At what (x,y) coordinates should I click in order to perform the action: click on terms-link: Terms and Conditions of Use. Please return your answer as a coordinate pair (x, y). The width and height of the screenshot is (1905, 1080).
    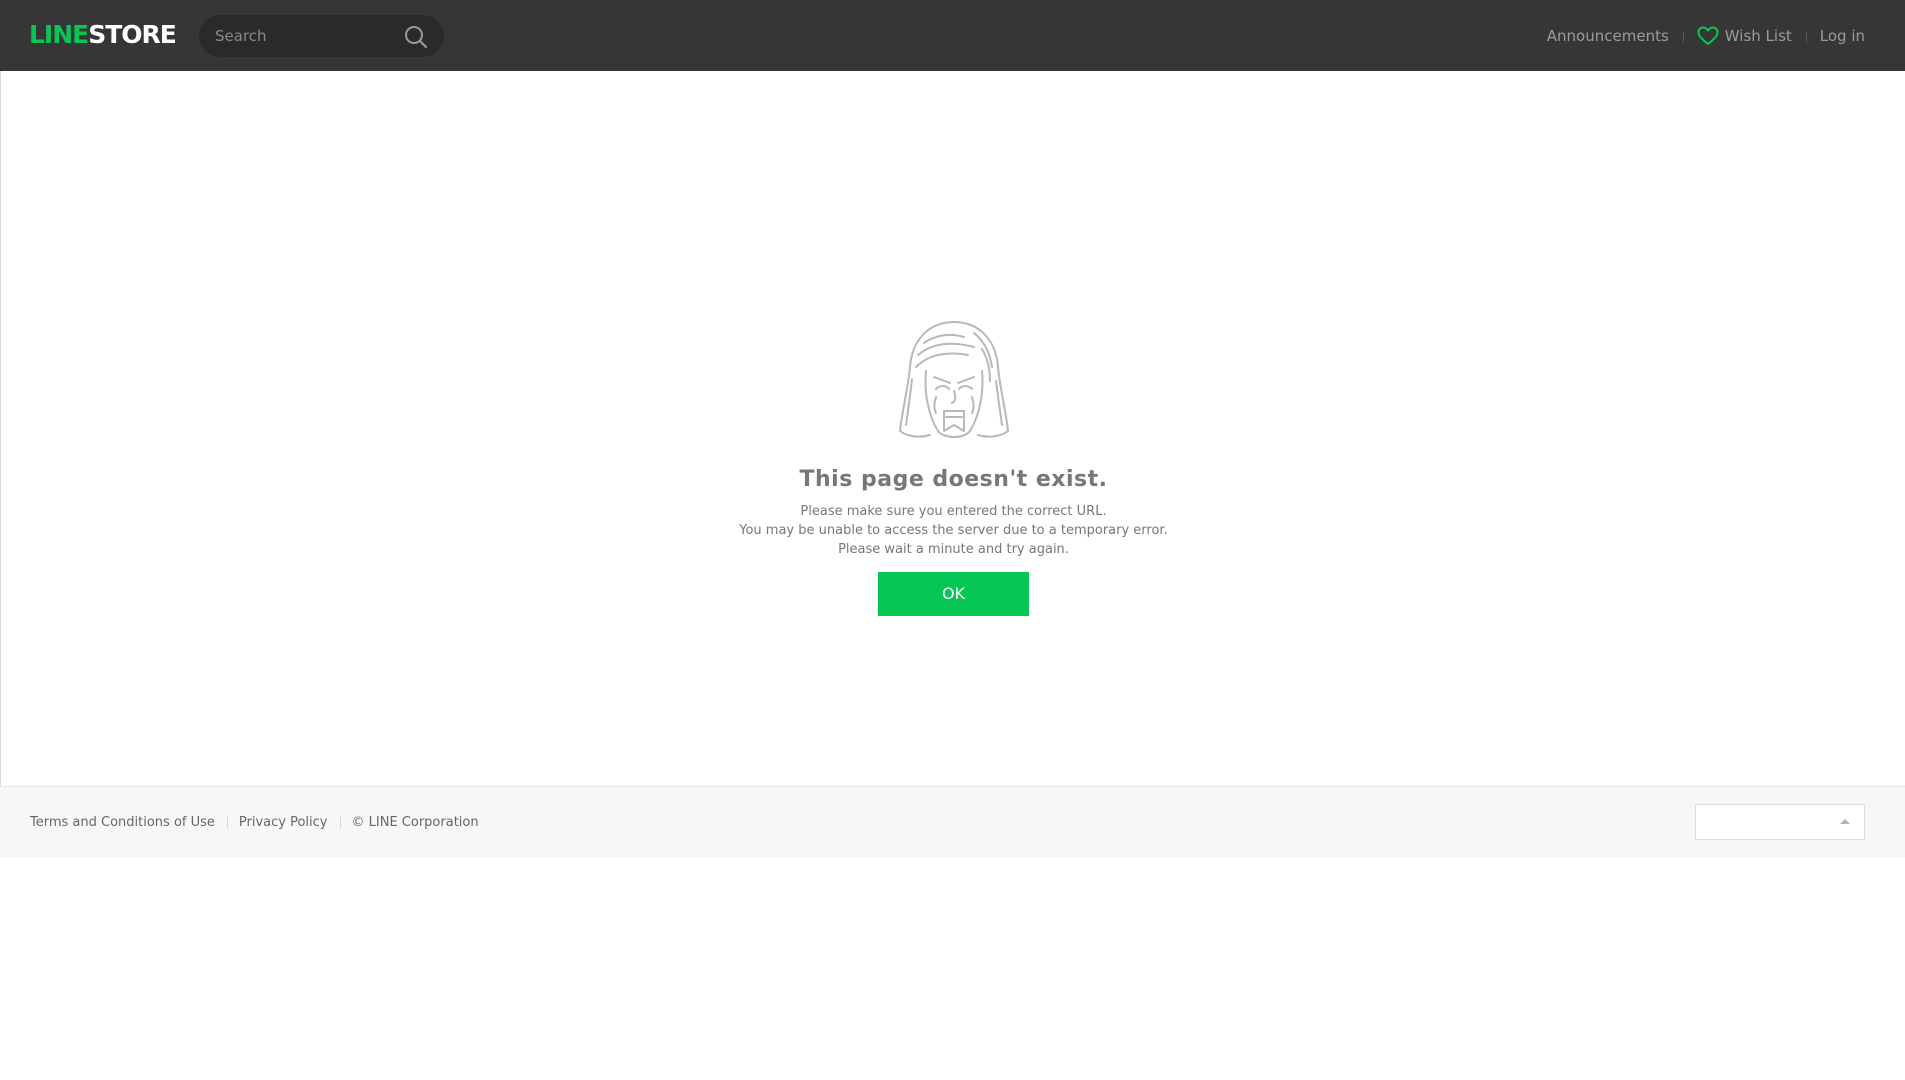
    Looking at the image, I should click on (122, 822).